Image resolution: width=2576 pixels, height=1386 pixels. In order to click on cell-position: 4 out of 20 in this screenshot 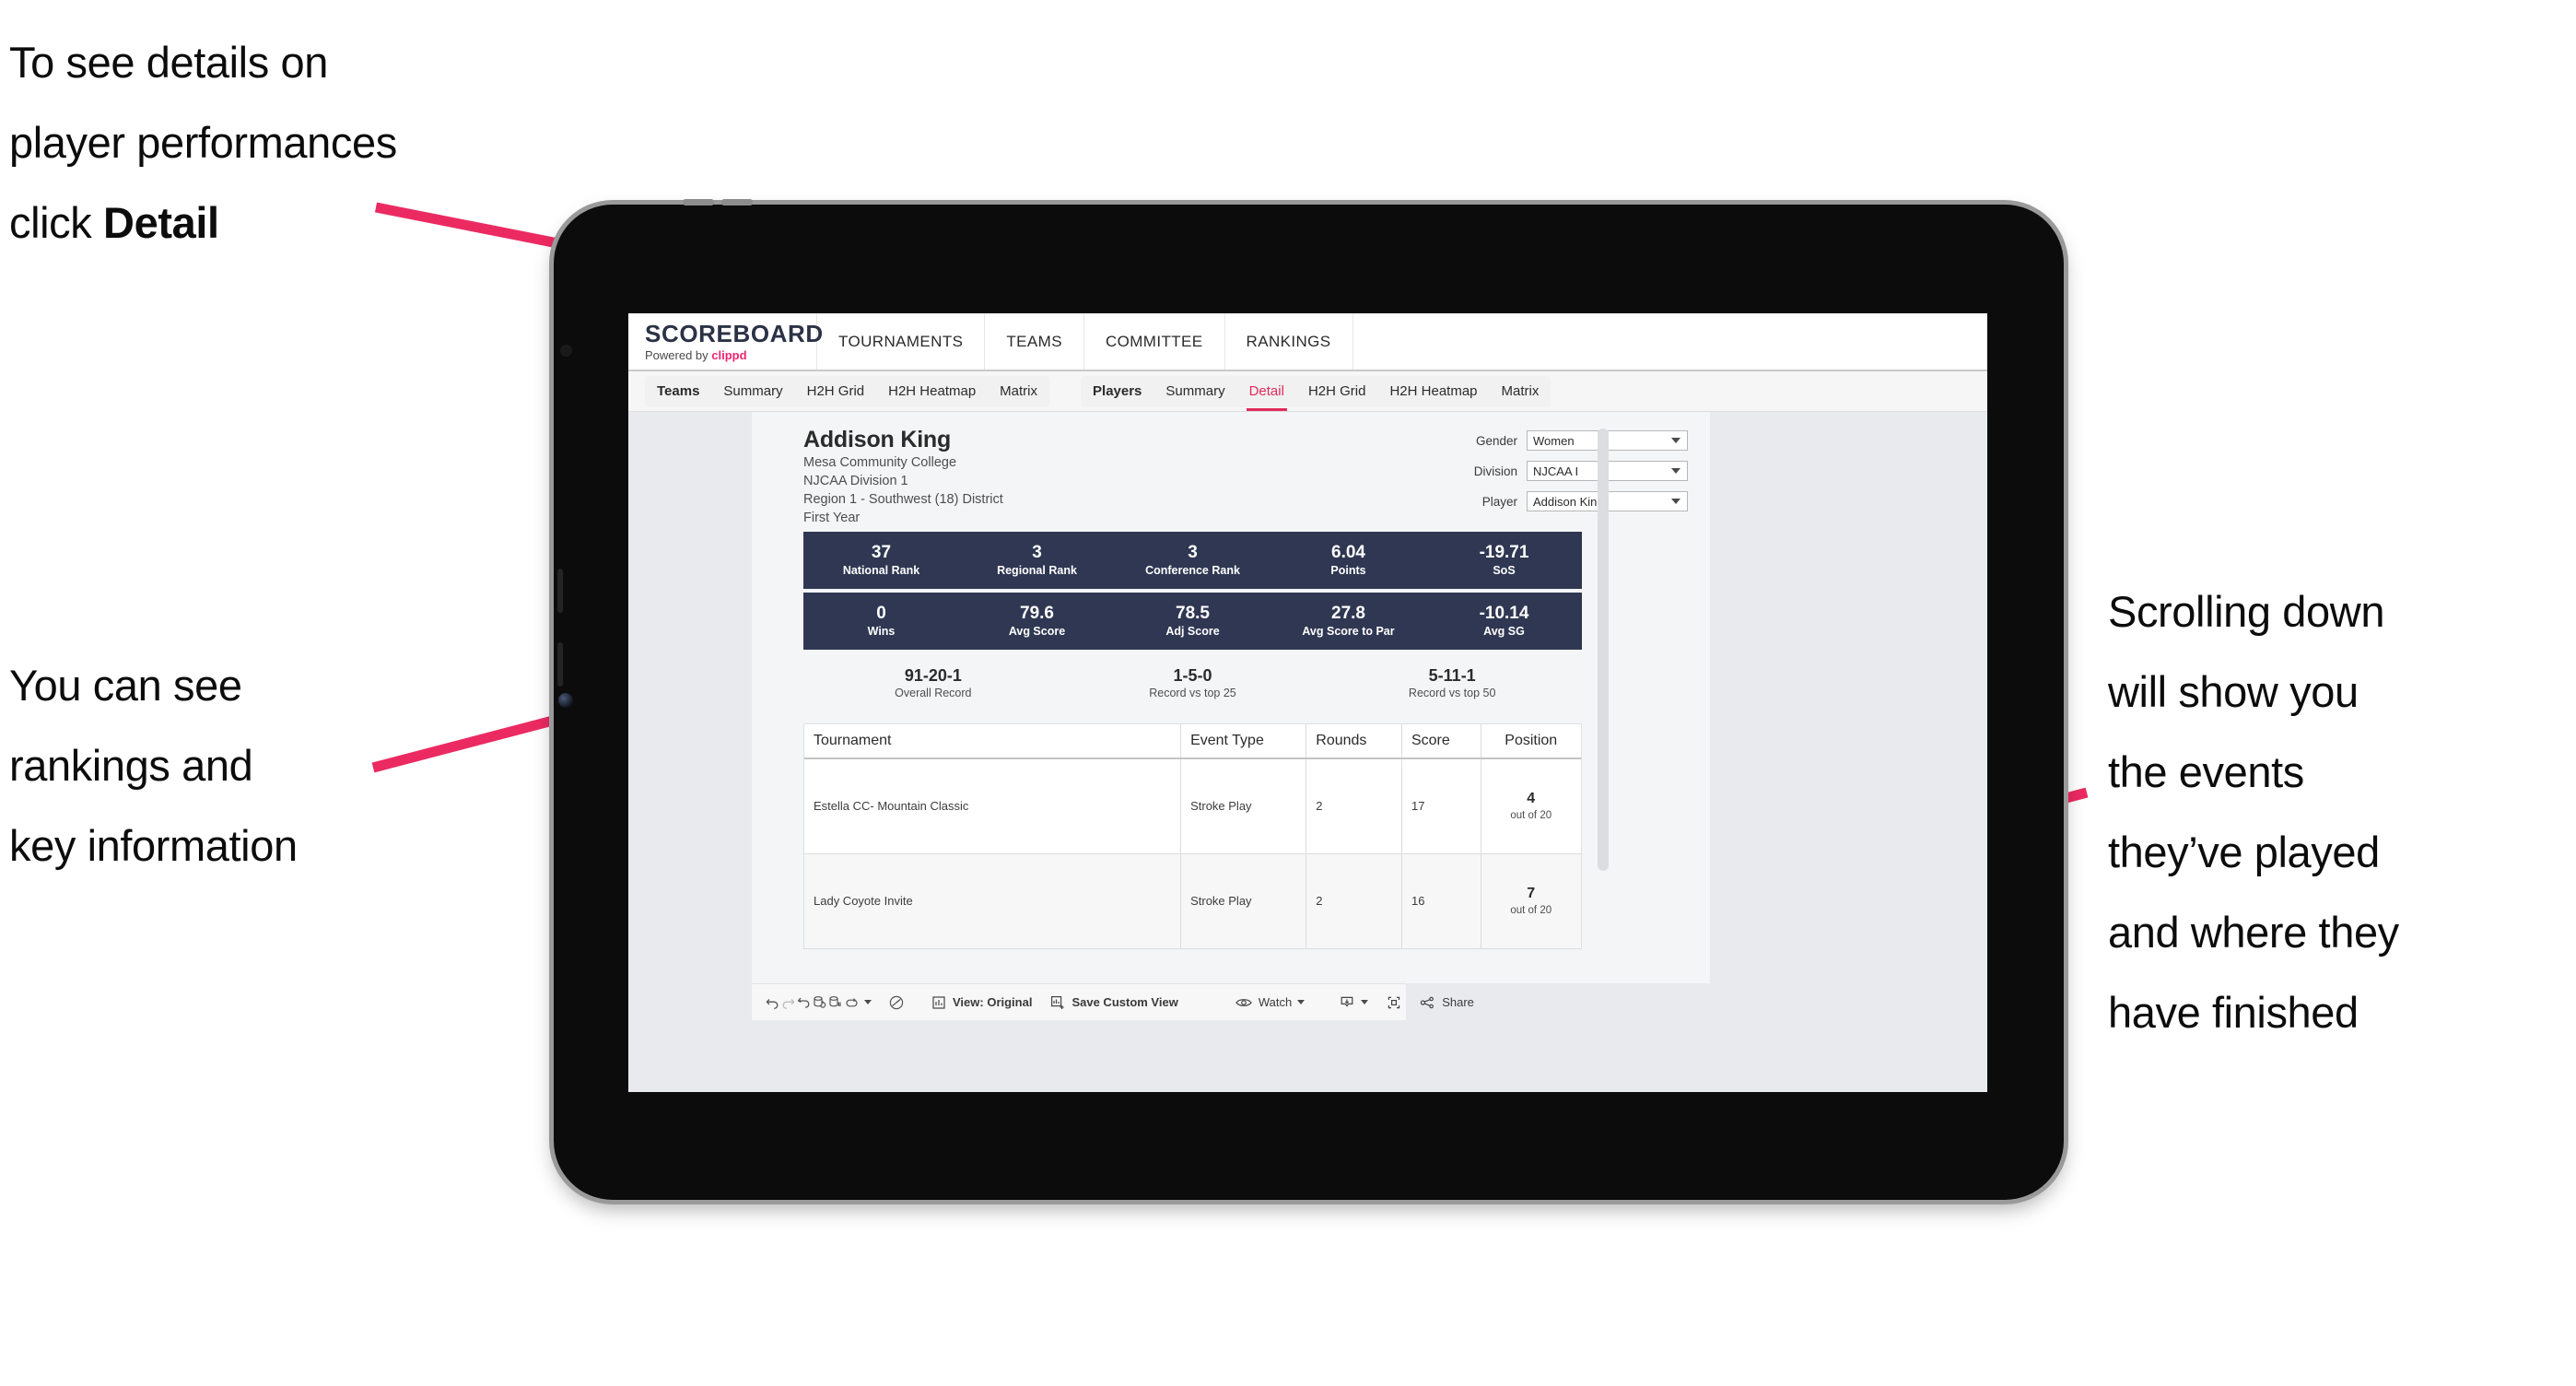, I will do `click(1531, 806)`.